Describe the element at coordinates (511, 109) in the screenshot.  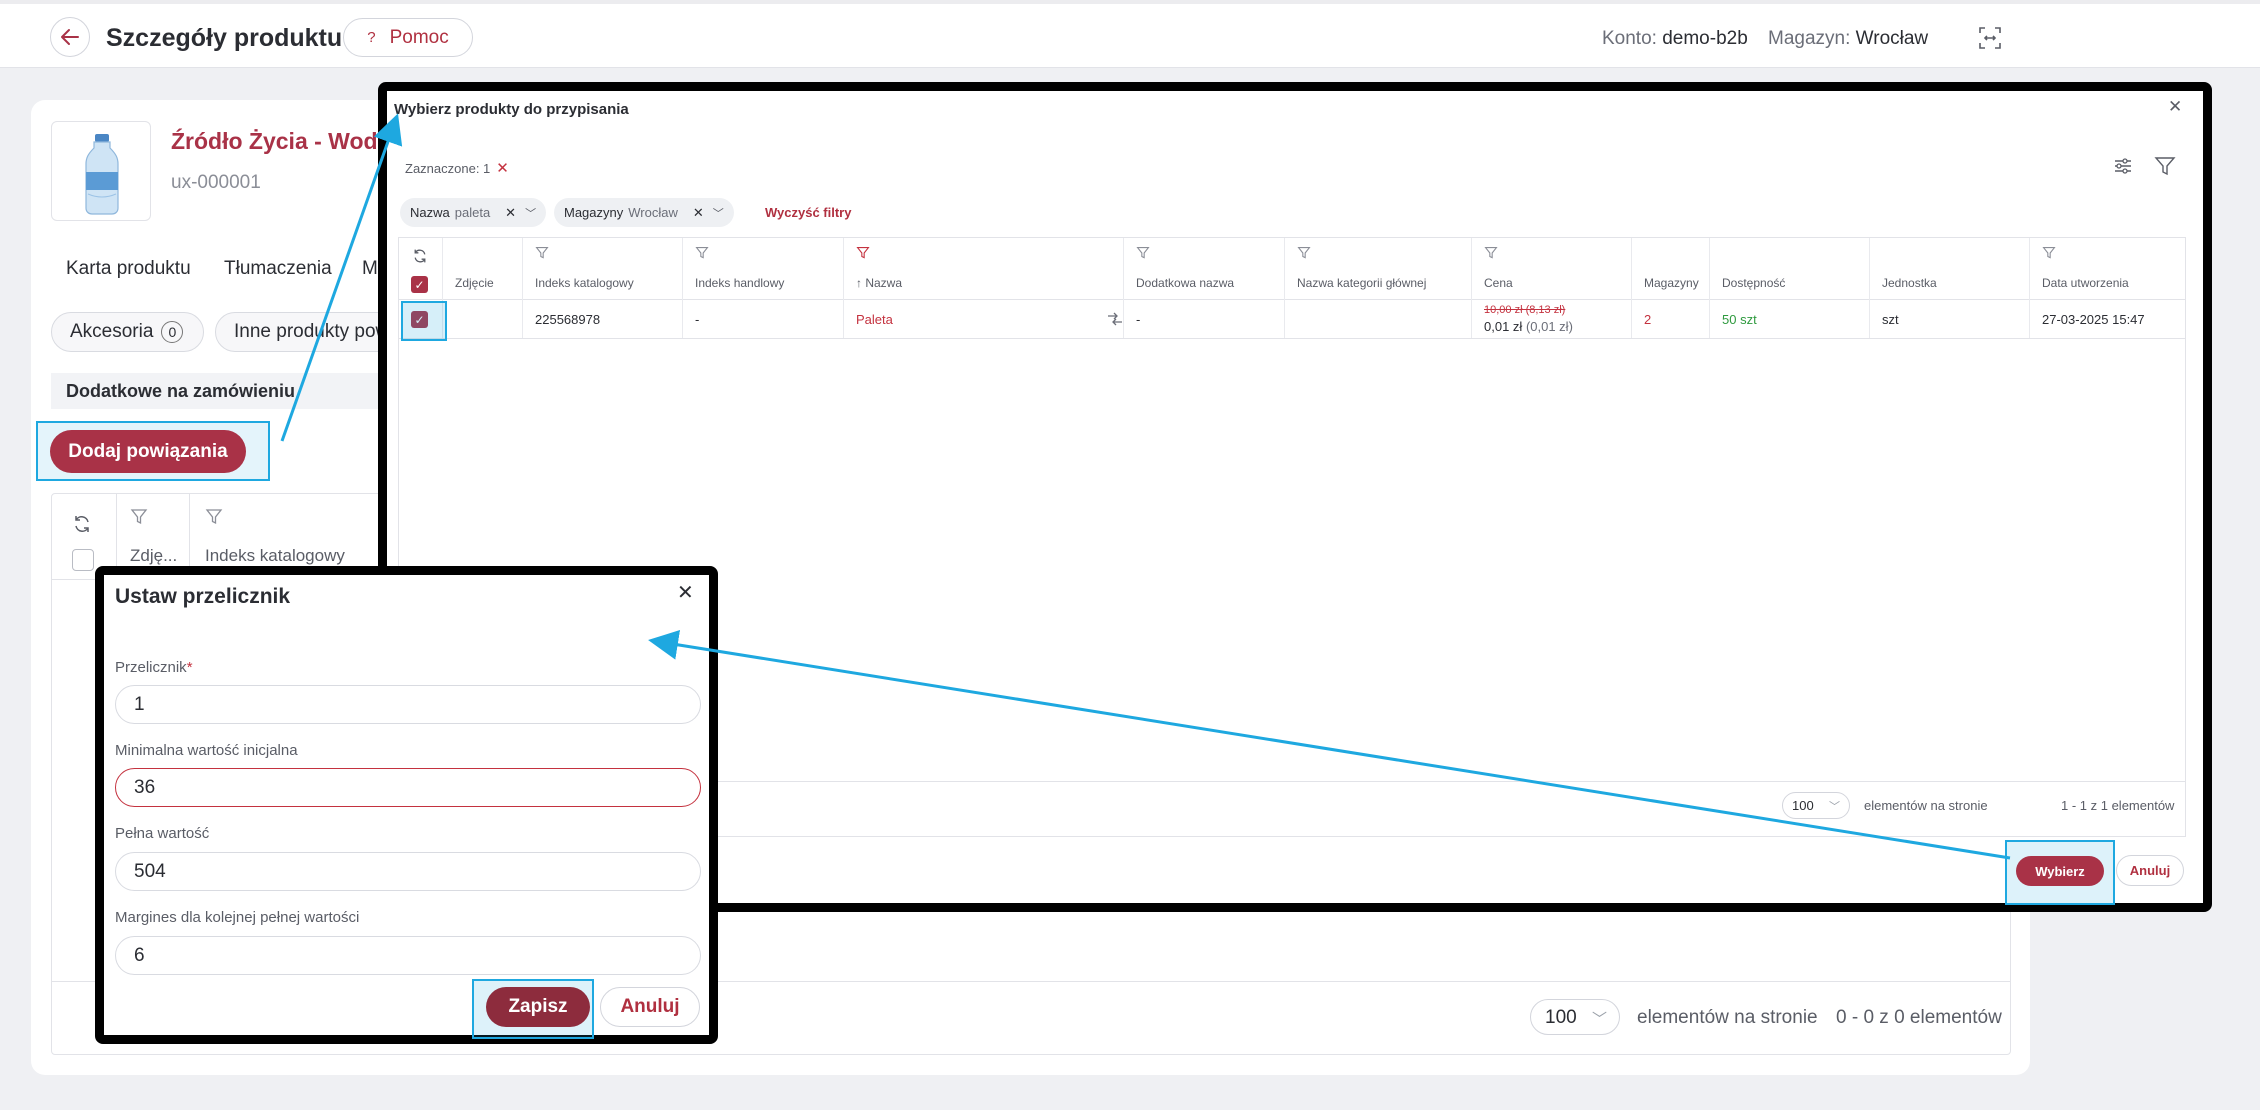
I see `modal-title: Wybierz produkty do przypisania` at that location.